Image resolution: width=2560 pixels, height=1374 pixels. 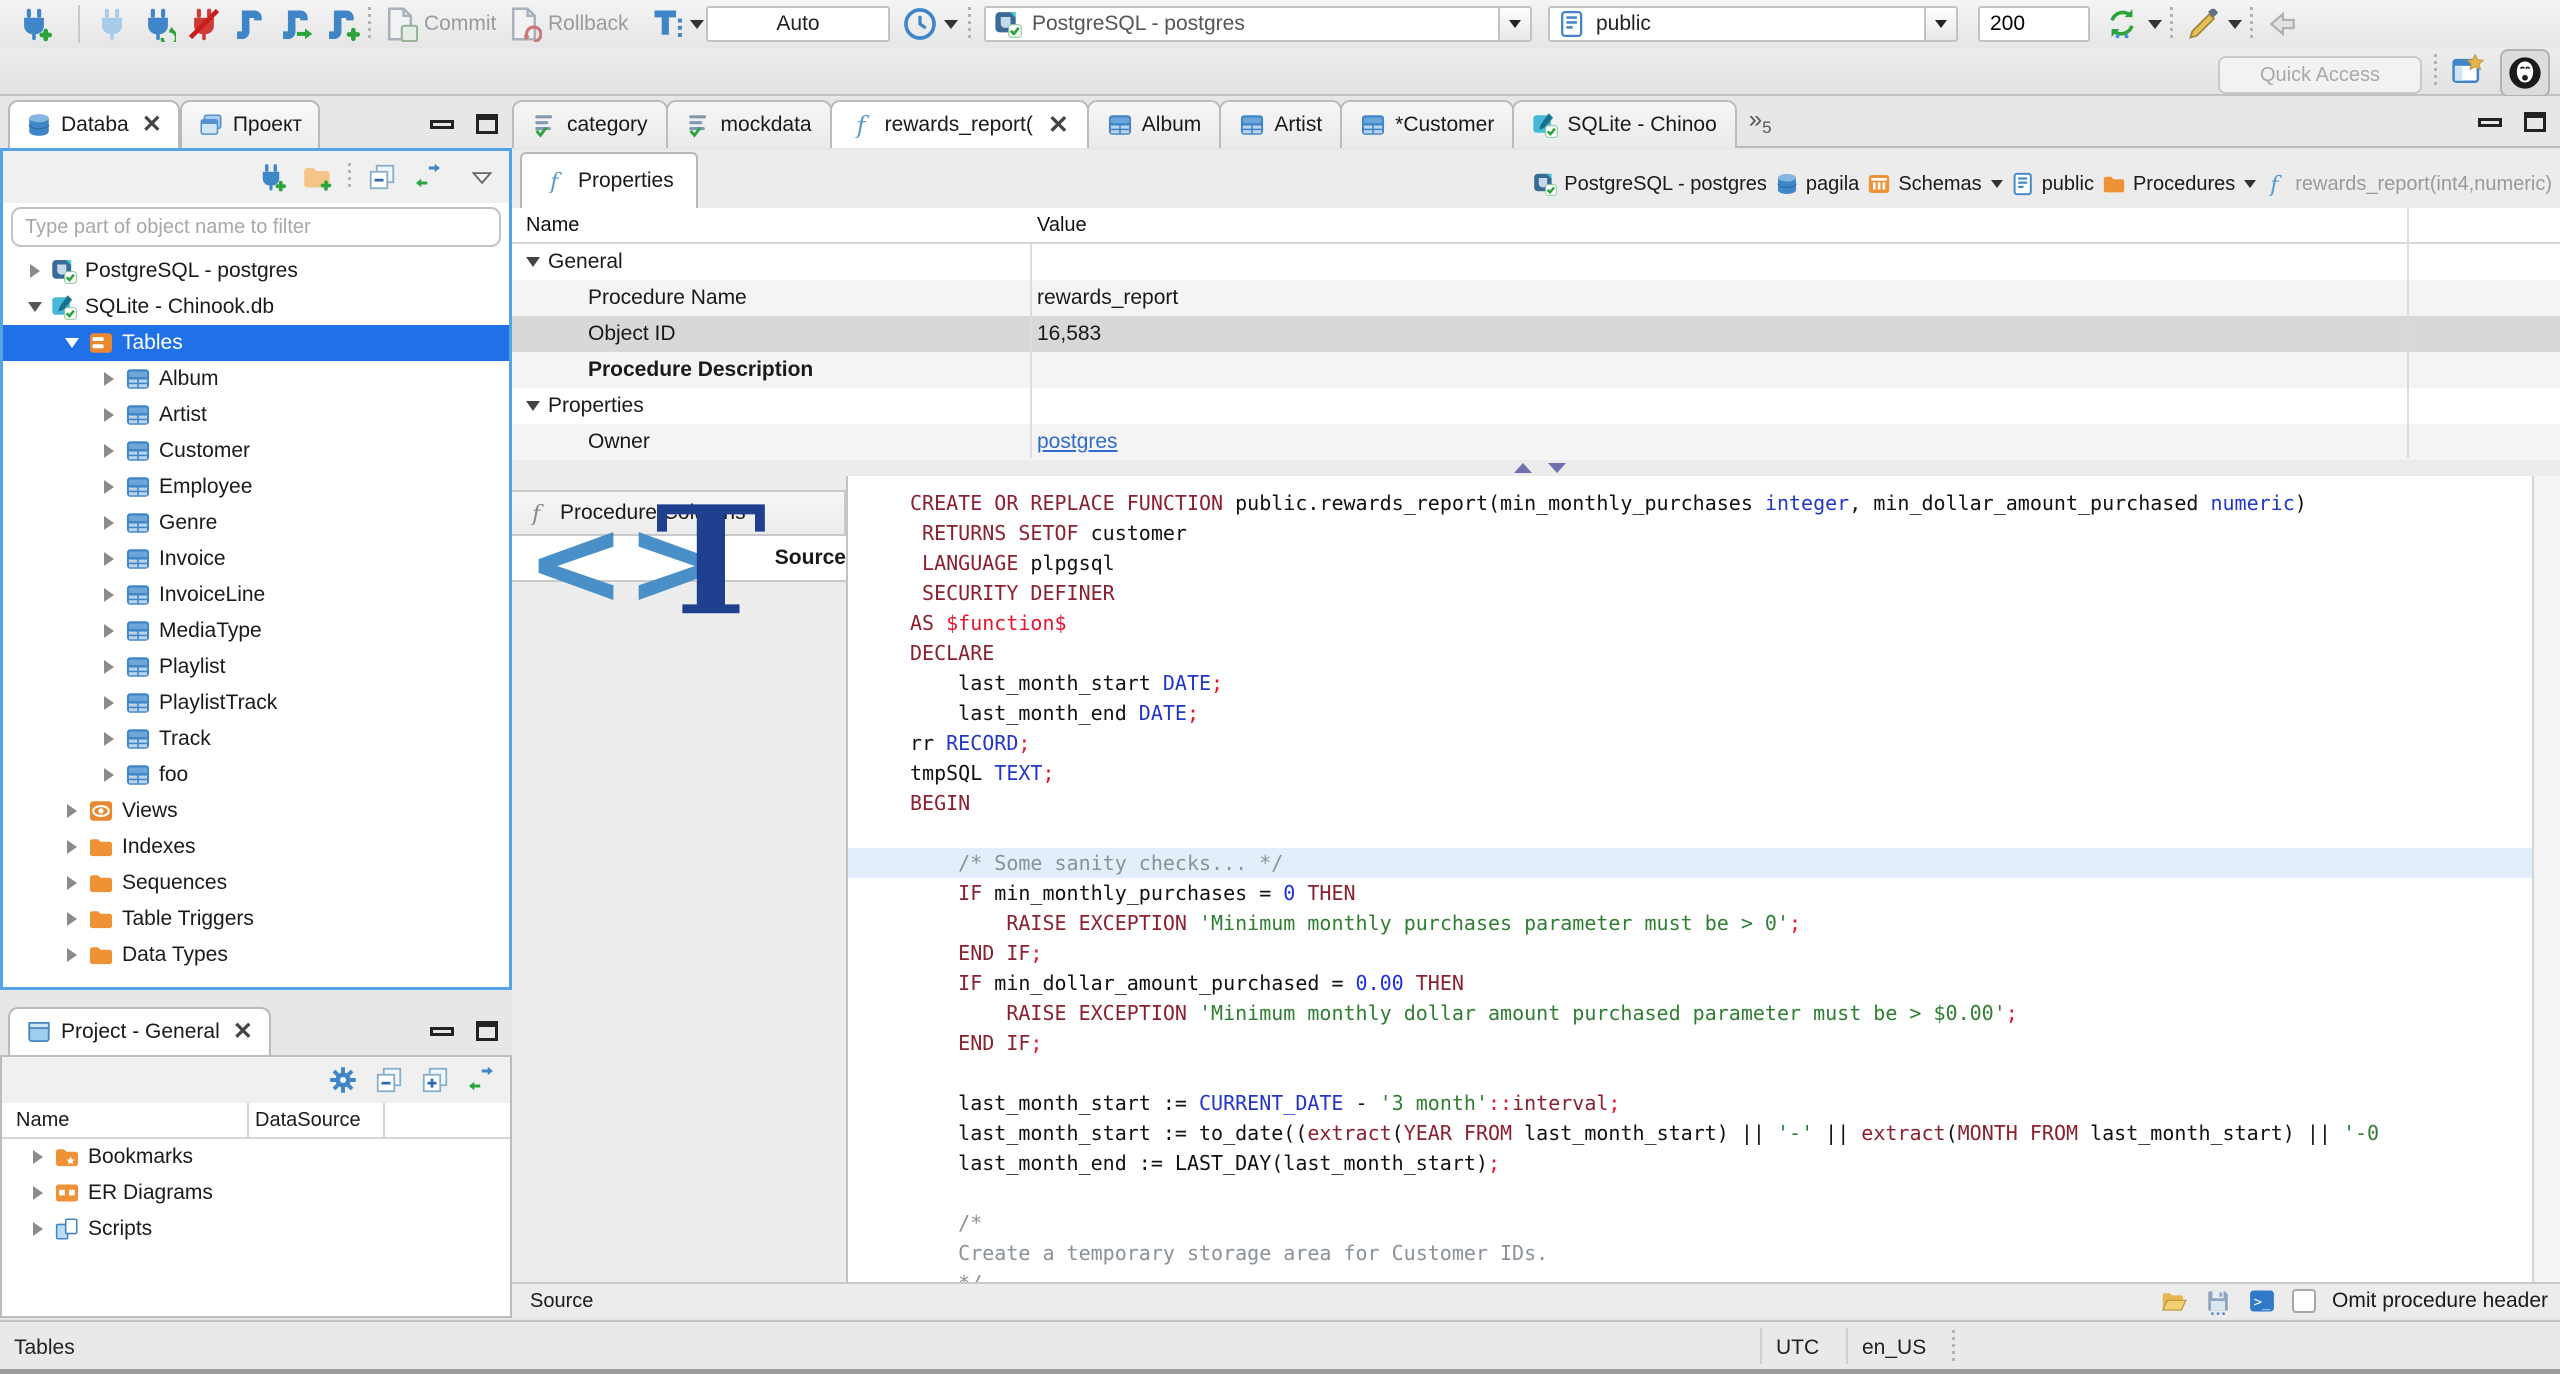 What do you see at coordinates (256, 523) in the screenshot?
I see `tree-item-genre: Genre` at bounding box center [256, 523].